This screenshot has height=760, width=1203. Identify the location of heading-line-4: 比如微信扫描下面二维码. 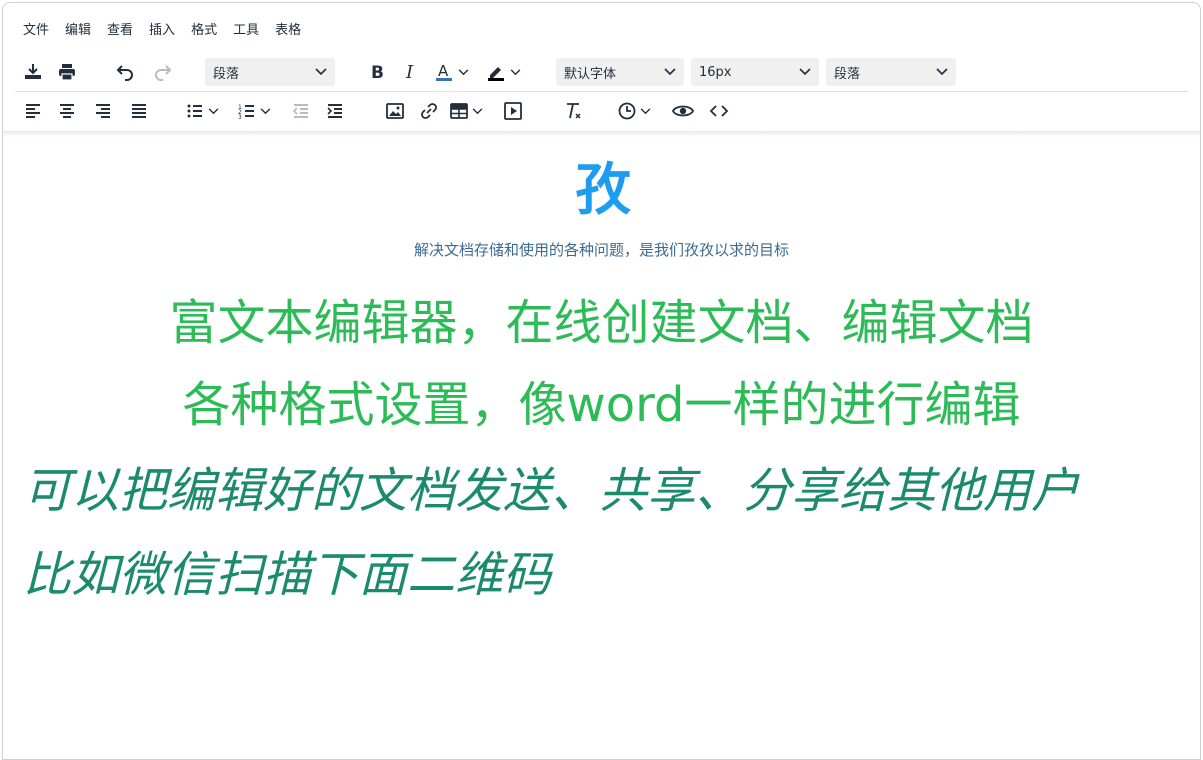
(287, 575).